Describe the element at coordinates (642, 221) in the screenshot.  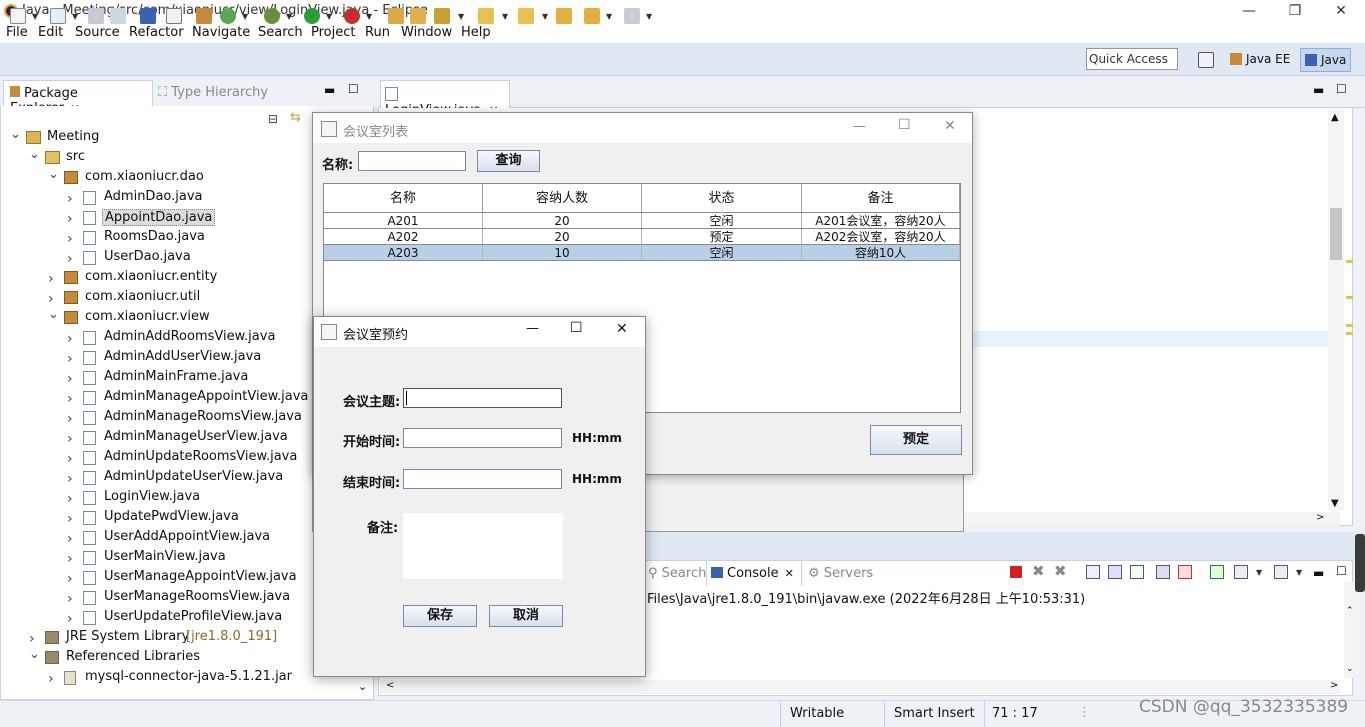
I see `table-row: A201 20 空闲 A201会议室，容纳20人` at that location.